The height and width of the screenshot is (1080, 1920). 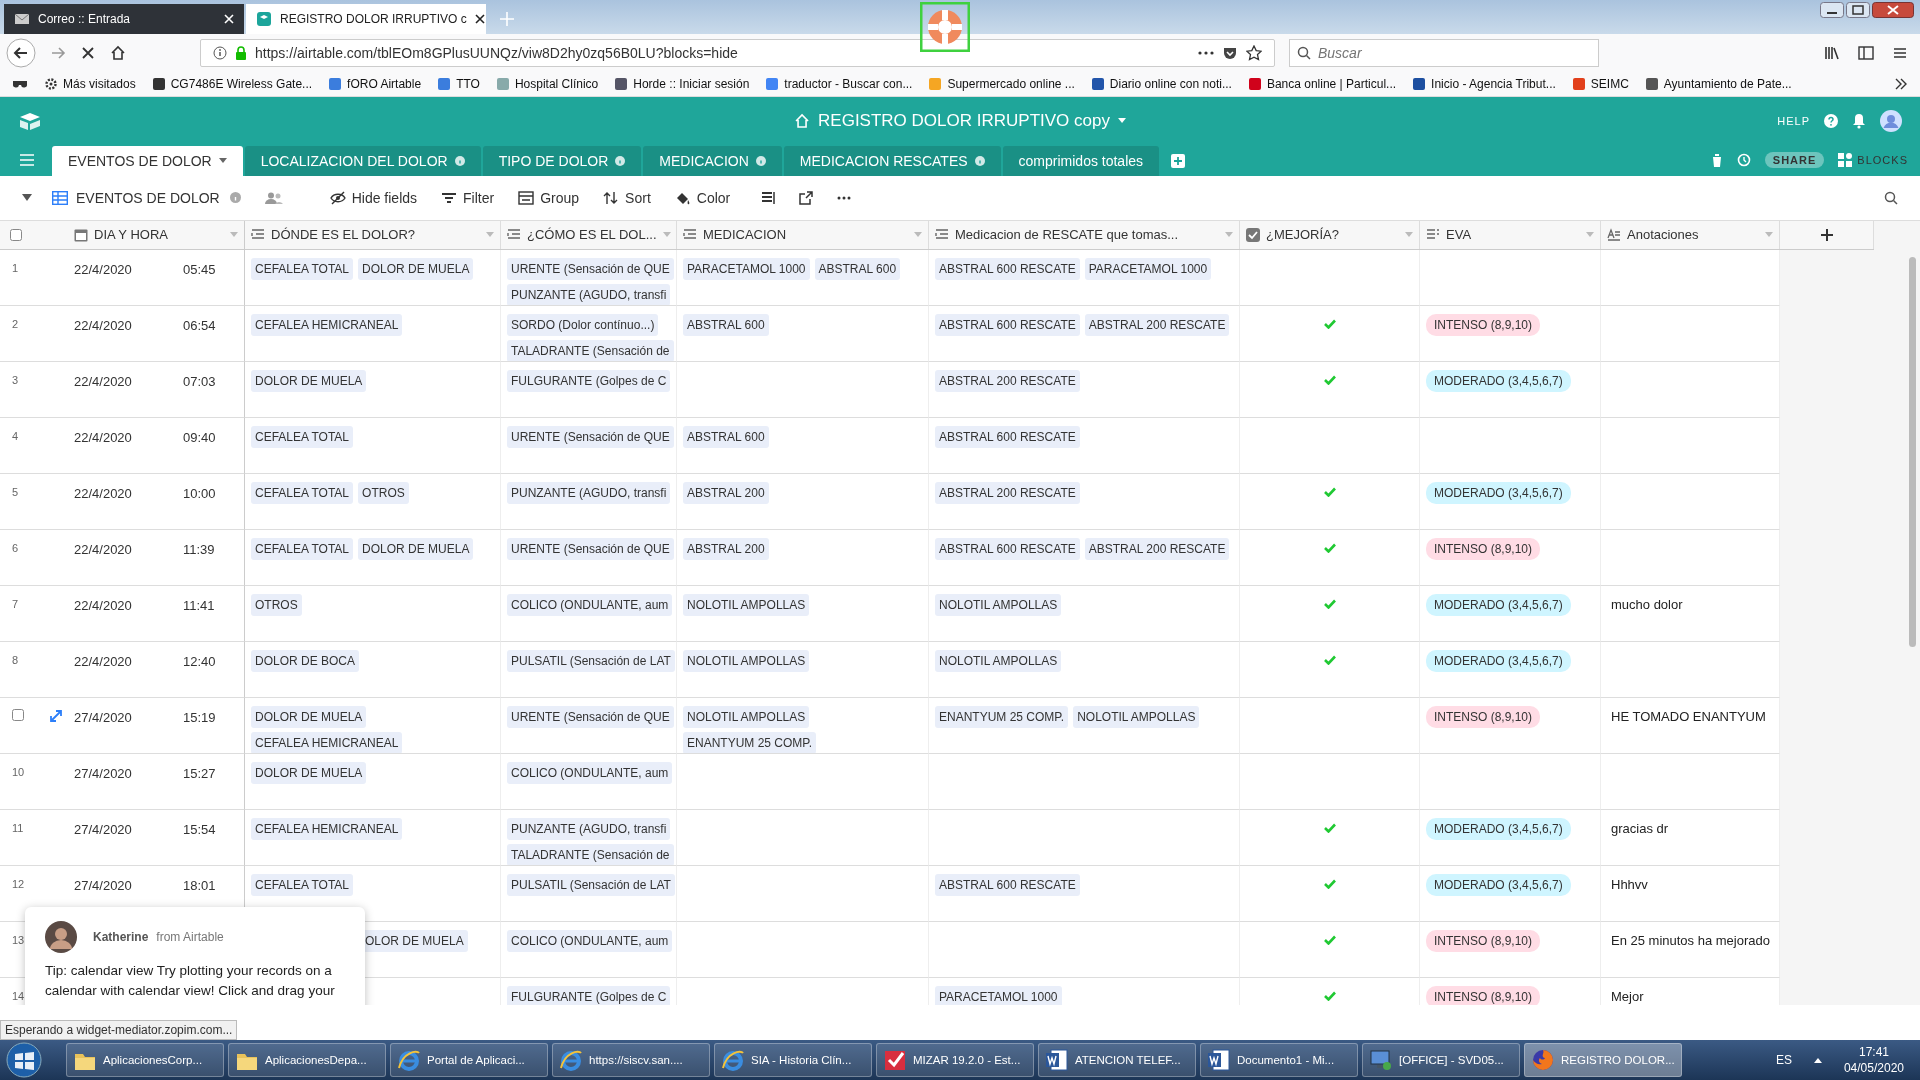 What do you see at coordinates (737, 52) in the screenshot?
I see `address-field: https://airtable.com/tblEOm8GPlusUUNQz/viw8D2hy0zq56B0LU?blocks=hide` at bounding box center [737, 52].